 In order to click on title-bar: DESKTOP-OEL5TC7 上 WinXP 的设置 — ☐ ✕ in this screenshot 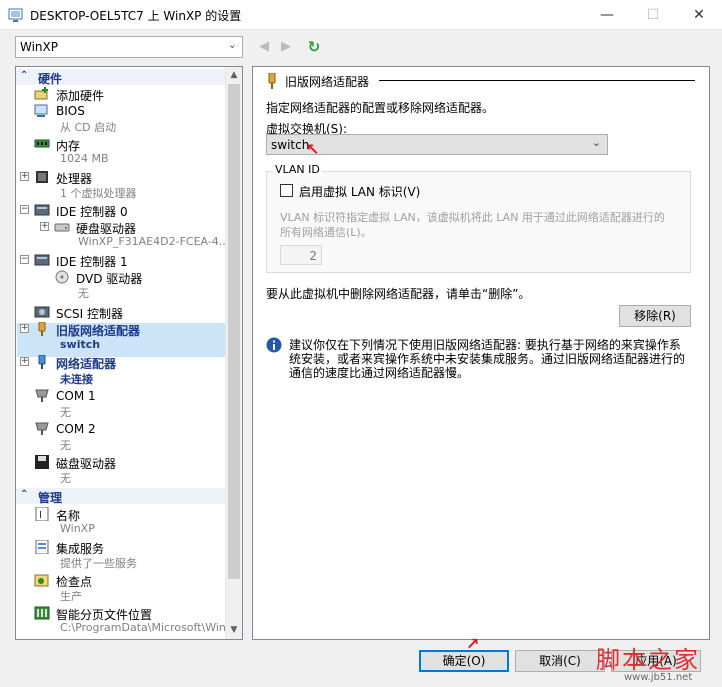, I will do `click(361, 15)`.